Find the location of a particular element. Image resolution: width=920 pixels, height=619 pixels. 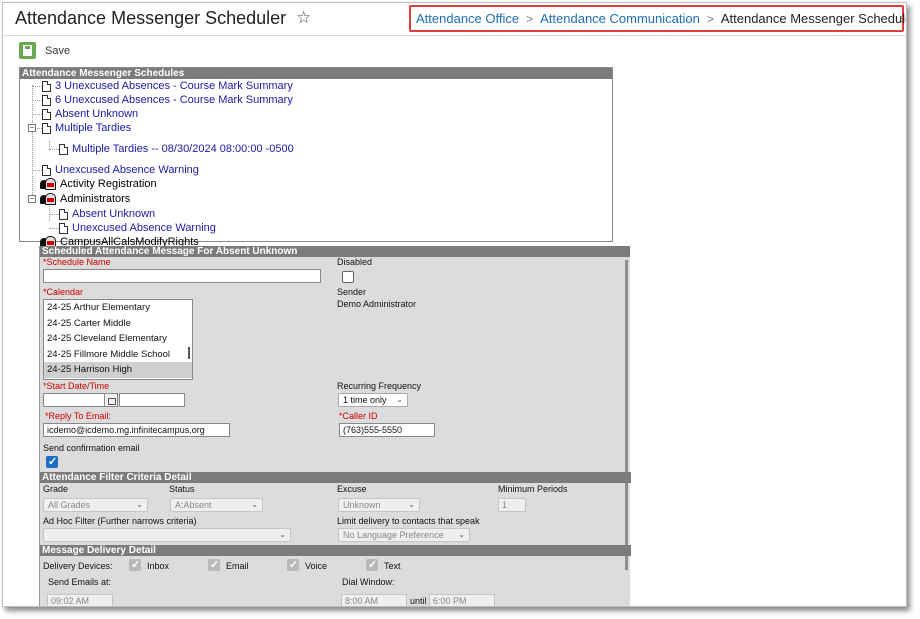

sender-value: Demo Administrator is located at coordinates (377, 304).